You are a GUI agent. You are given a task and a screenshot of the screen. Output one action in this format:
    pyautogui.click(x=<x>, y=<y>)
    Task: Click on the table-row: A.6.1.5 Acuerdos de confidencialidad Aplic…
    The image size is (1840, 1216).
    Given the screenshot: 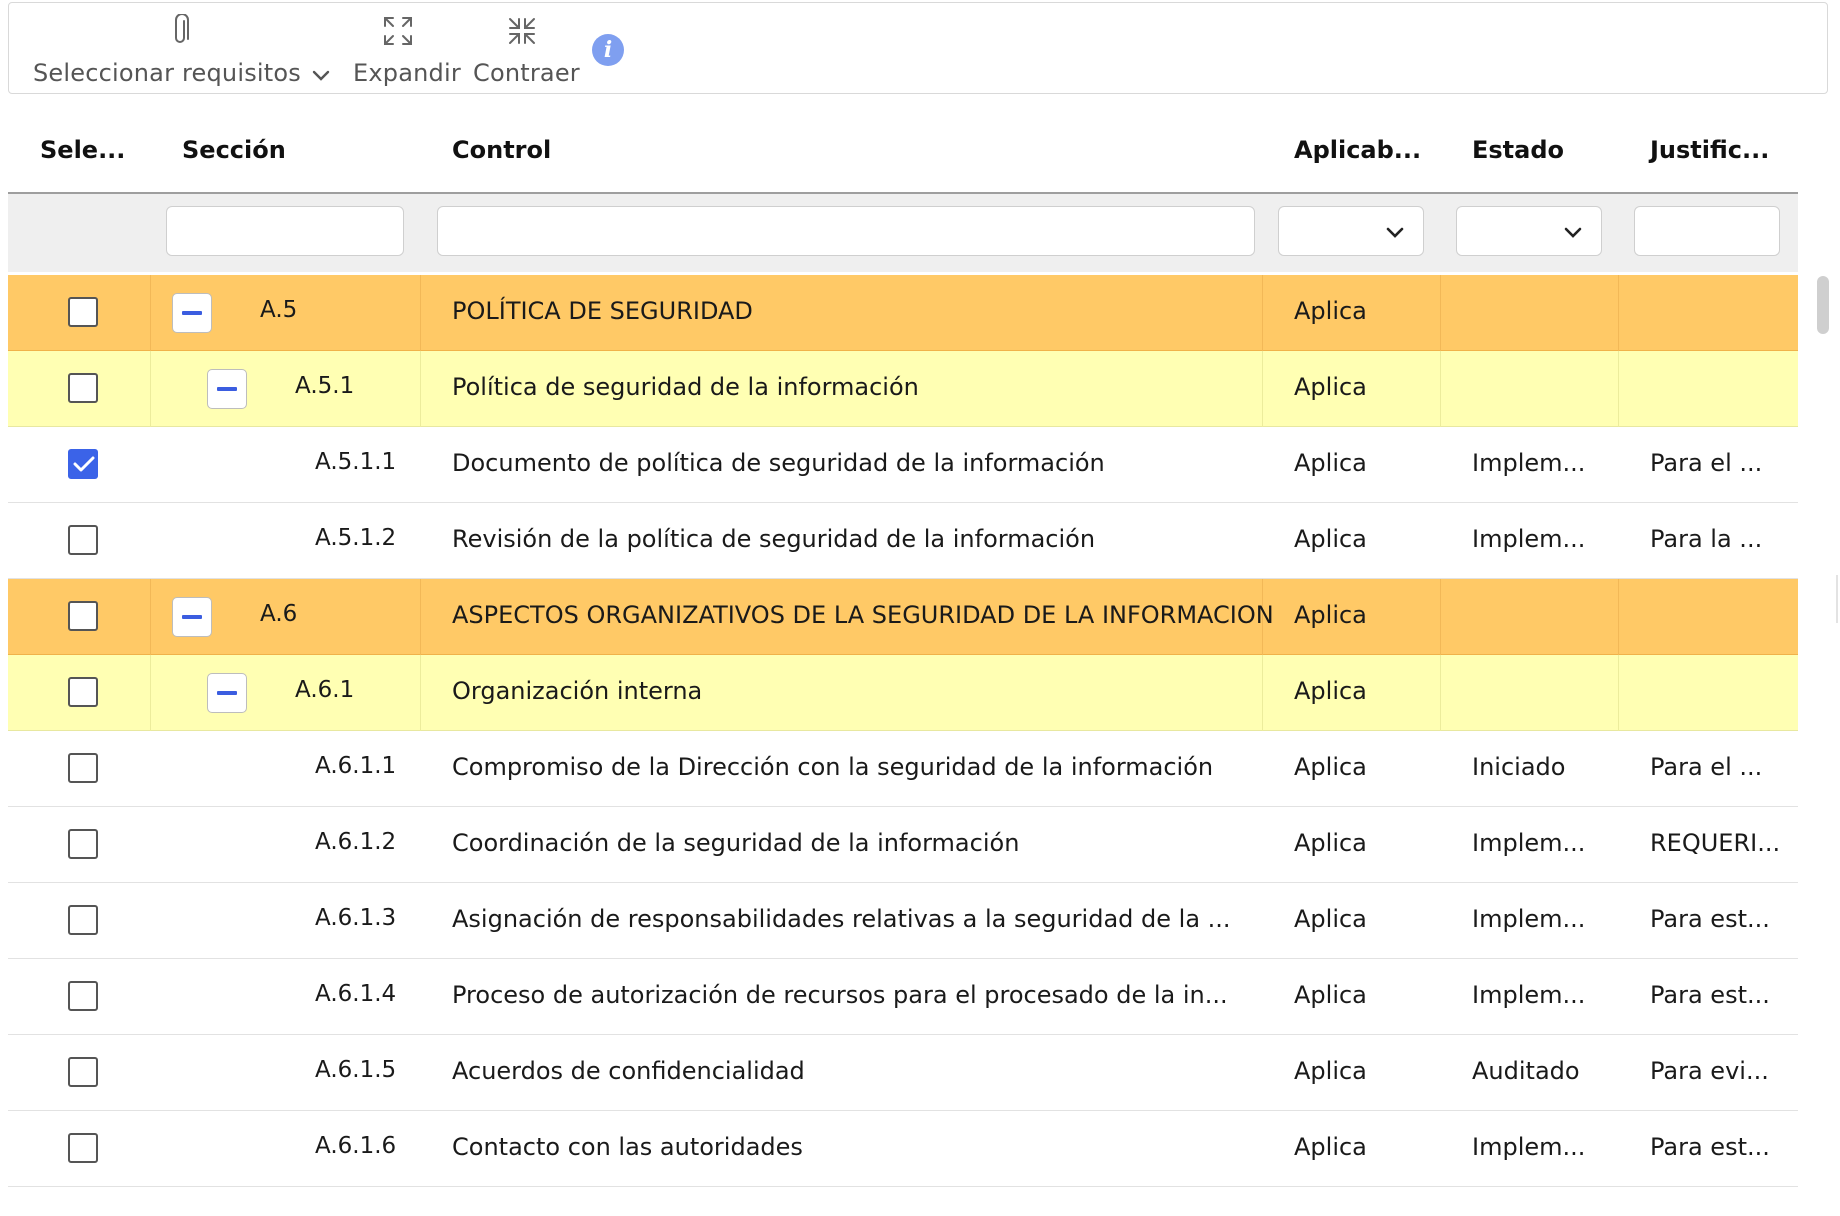 What is the action you would take?
    pyautogui.click(x=903, y=1073)
    